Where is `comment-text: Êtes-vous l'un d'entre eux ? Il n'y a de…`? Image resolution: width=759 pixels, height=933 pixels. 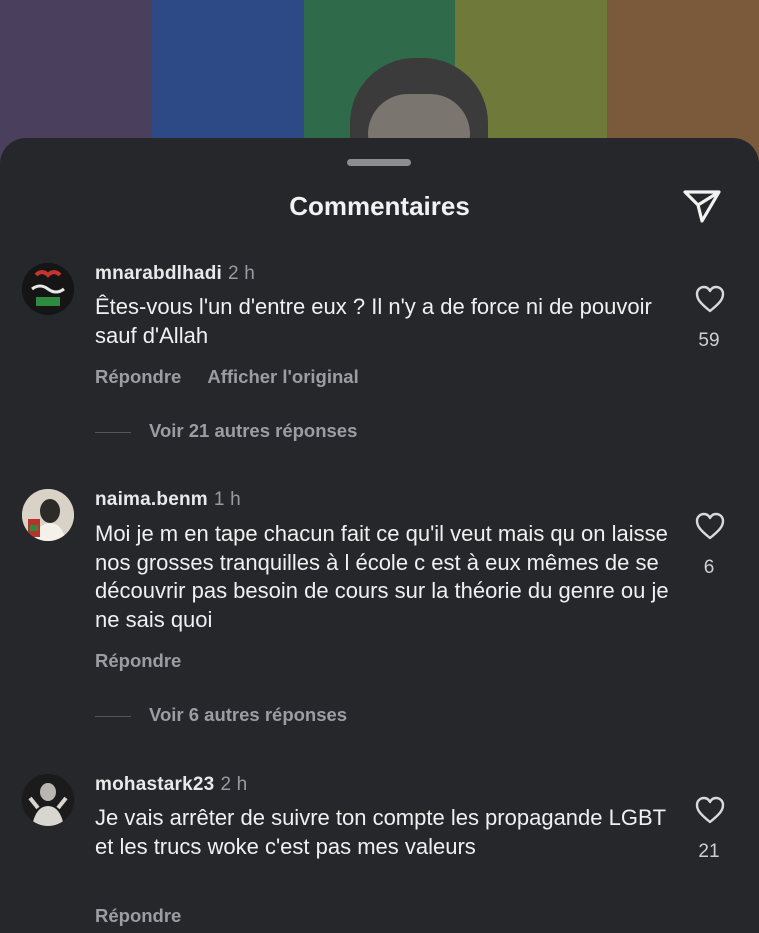 comment-text: Êtes-vous l'un d'entre eux ? Il n'y a de… is located at coordinates (373, 321).